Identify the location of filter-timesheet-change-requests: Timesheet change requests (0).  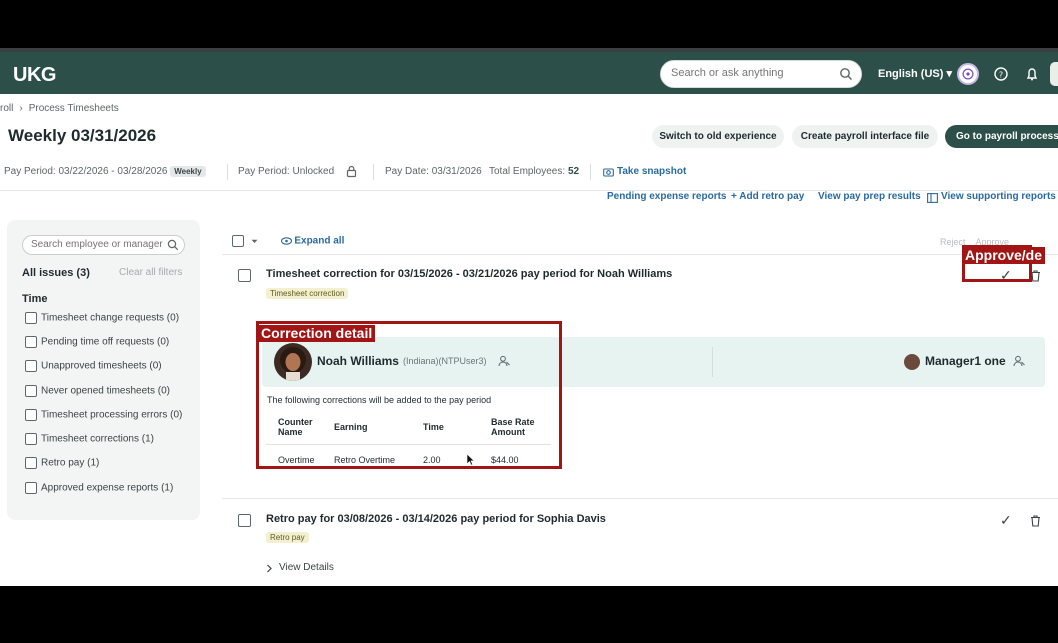
(102, 318).